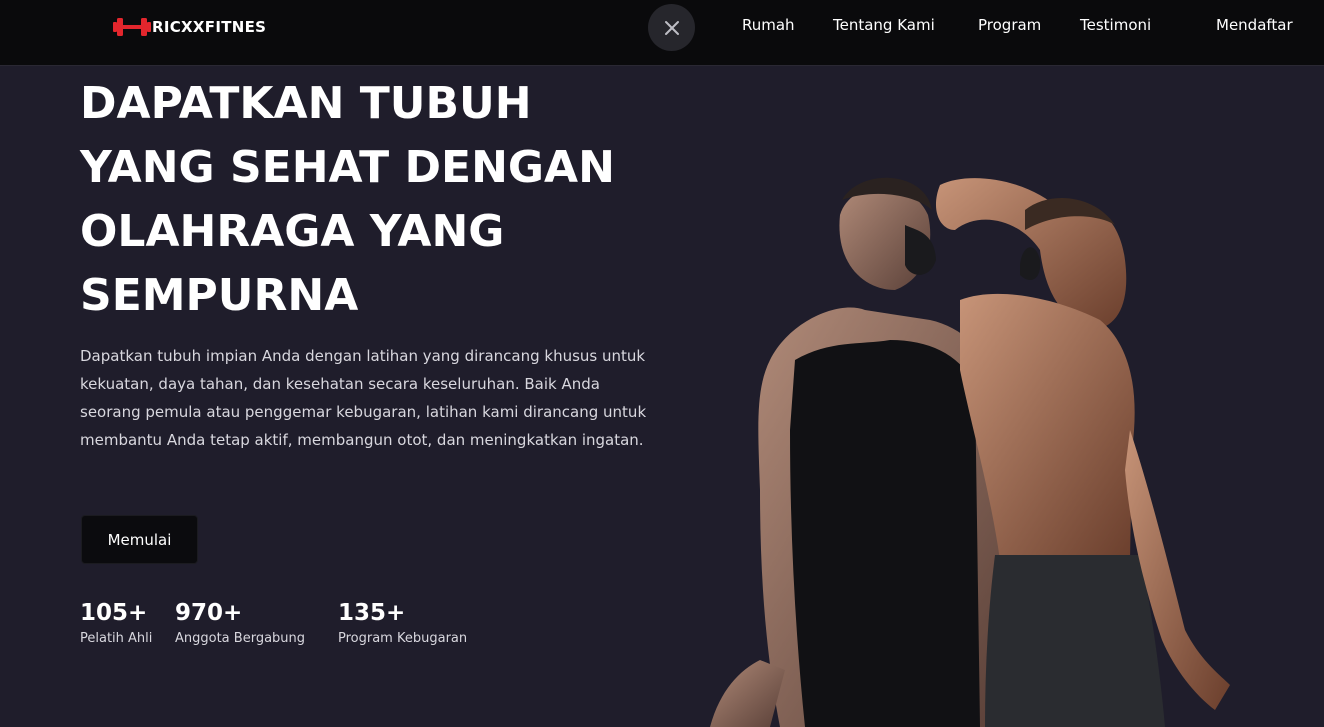  Describe the element at coordinates (114, 613) in the screenshot. I see `stat-value: 105+` at that location.